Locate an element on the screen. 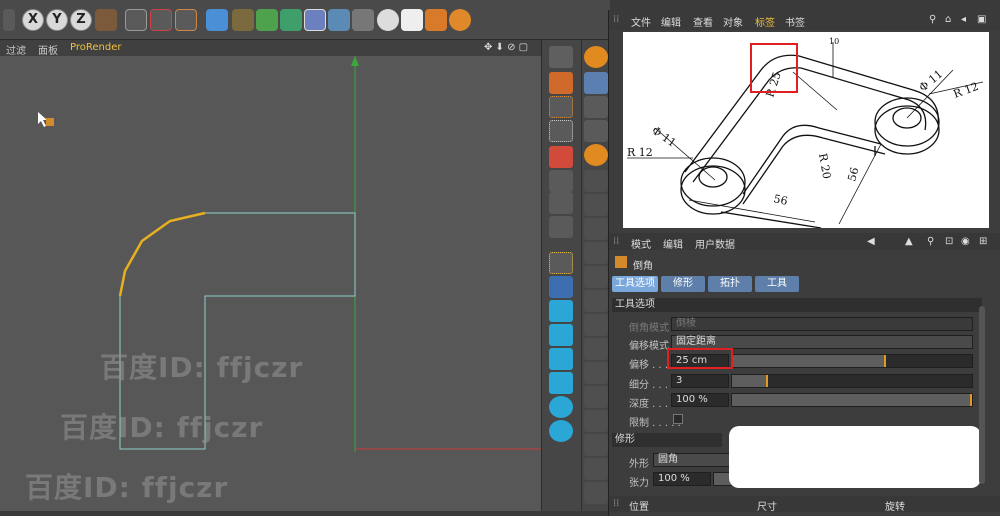  enable-axis-icon is located at coordinates (561, 181).